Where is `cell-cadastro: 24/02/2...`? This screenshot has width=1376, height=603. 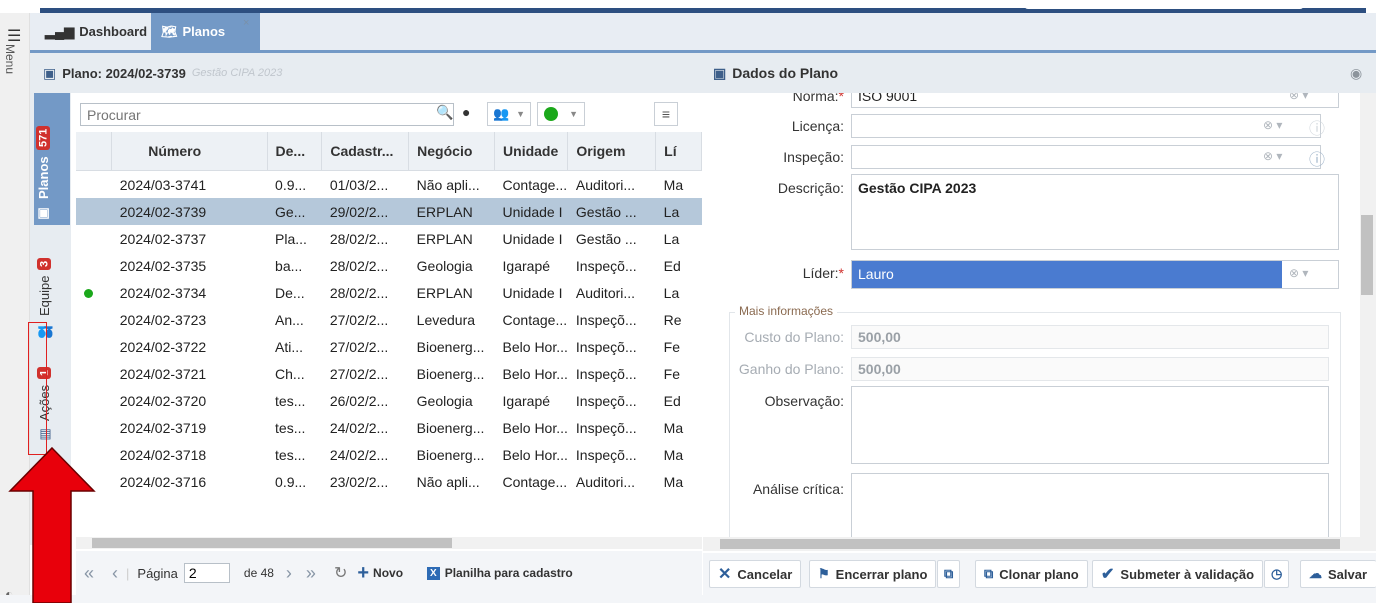
cell-cadastro: 24/02/2... is located at coordinates (359, 454).